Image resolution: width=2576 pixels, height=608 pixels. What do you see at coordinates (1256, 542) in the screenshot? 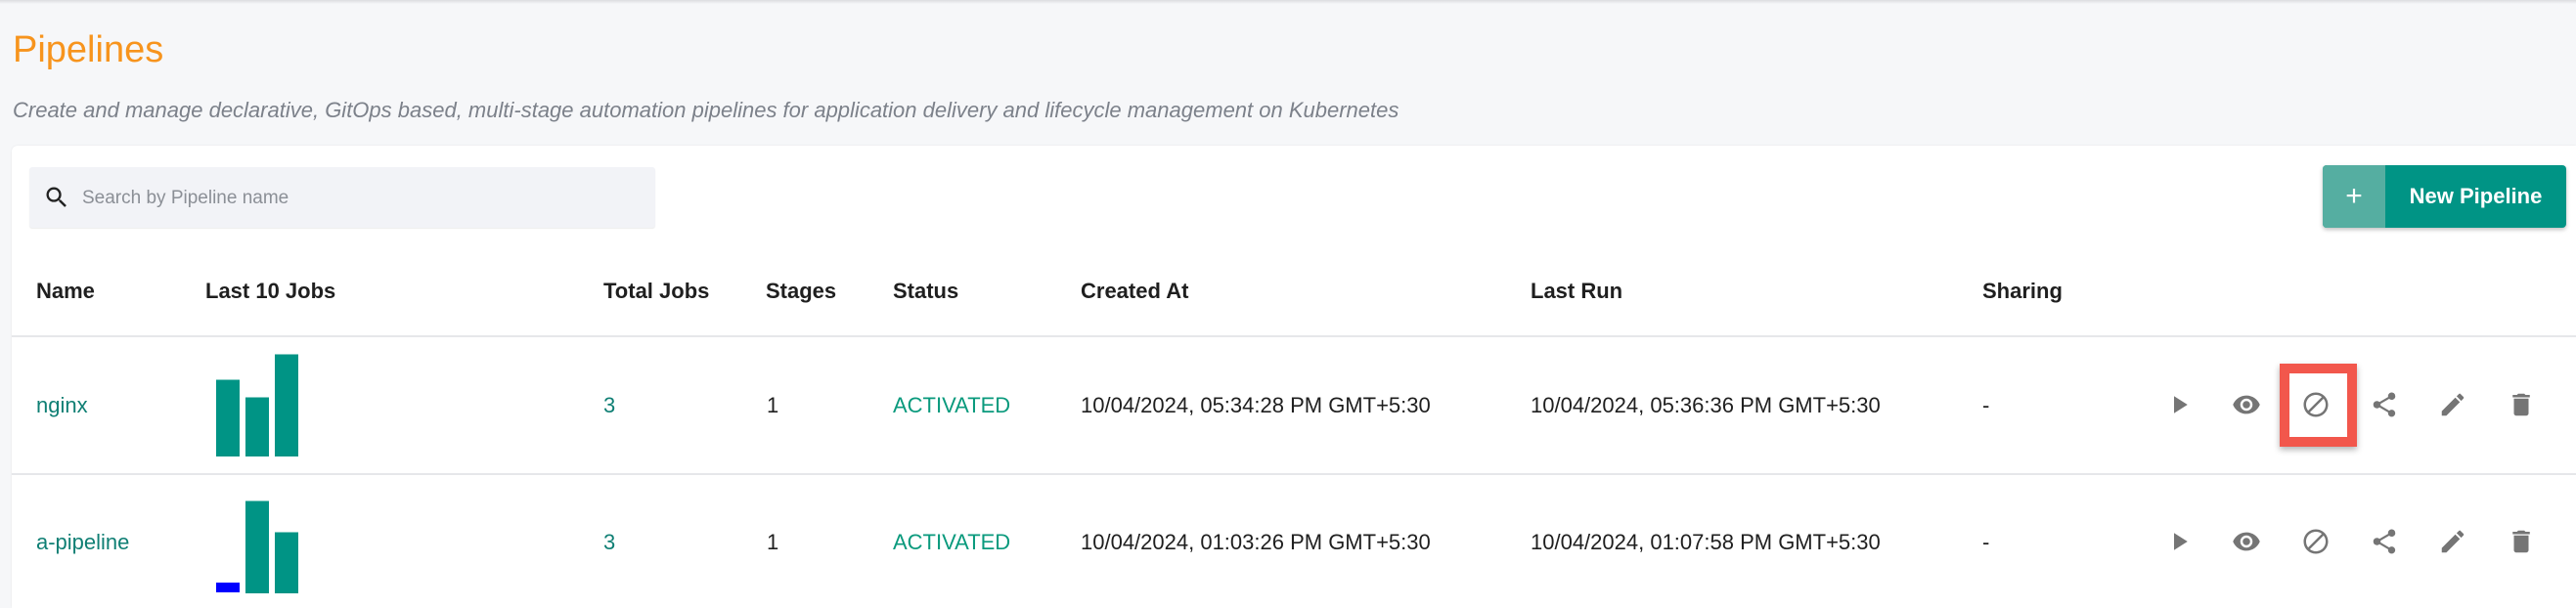
I see `created-at-value: 10/04/2024, 01:03:26 PM GMT+5:30` at bounding box center [1256, 542].